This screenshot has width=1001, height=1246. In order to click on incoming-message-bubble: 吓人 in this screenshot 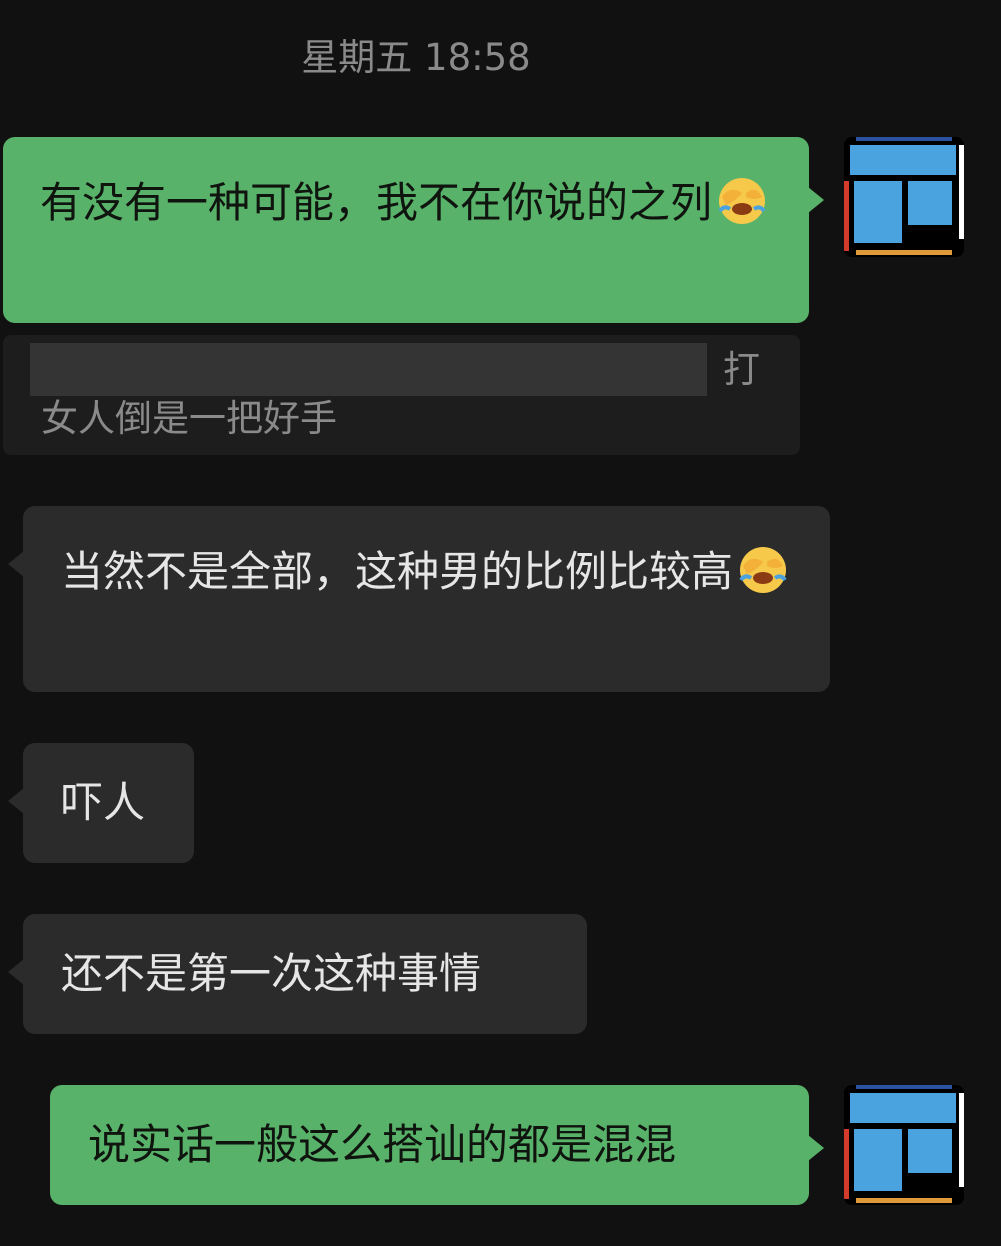, I will do `click(101, 803)`.